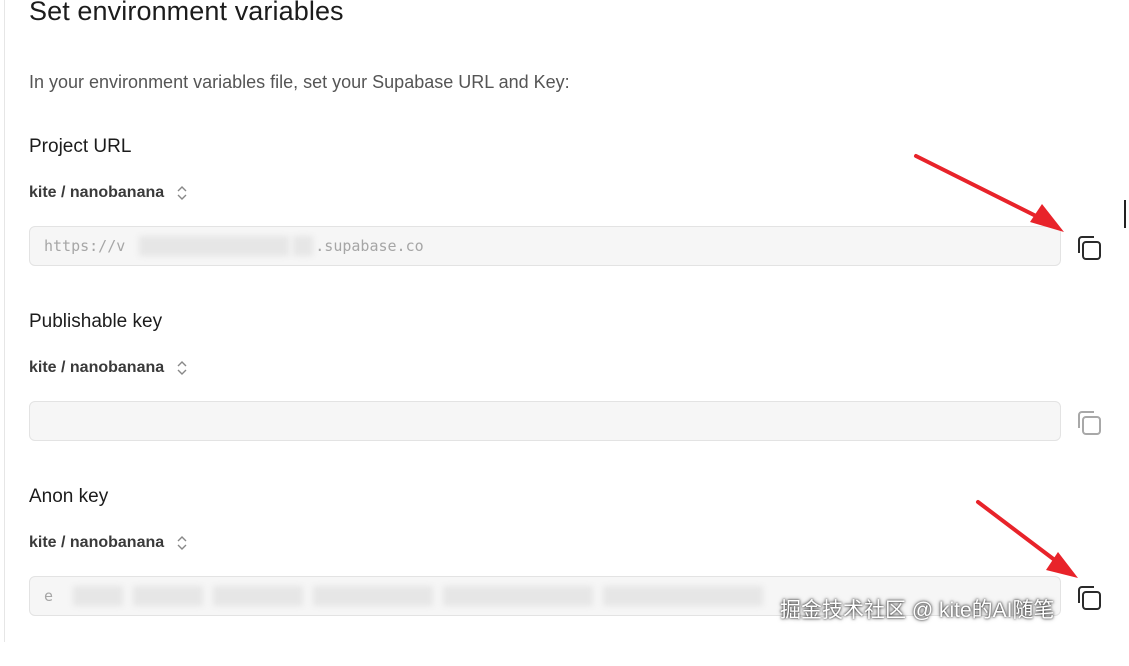 This screenshot has height=666, width=1129. What do you see at coordinates (96, 321) in the screenshot?
I see `publishable-key-label: Publishable key` at bounding box center [96, 321].